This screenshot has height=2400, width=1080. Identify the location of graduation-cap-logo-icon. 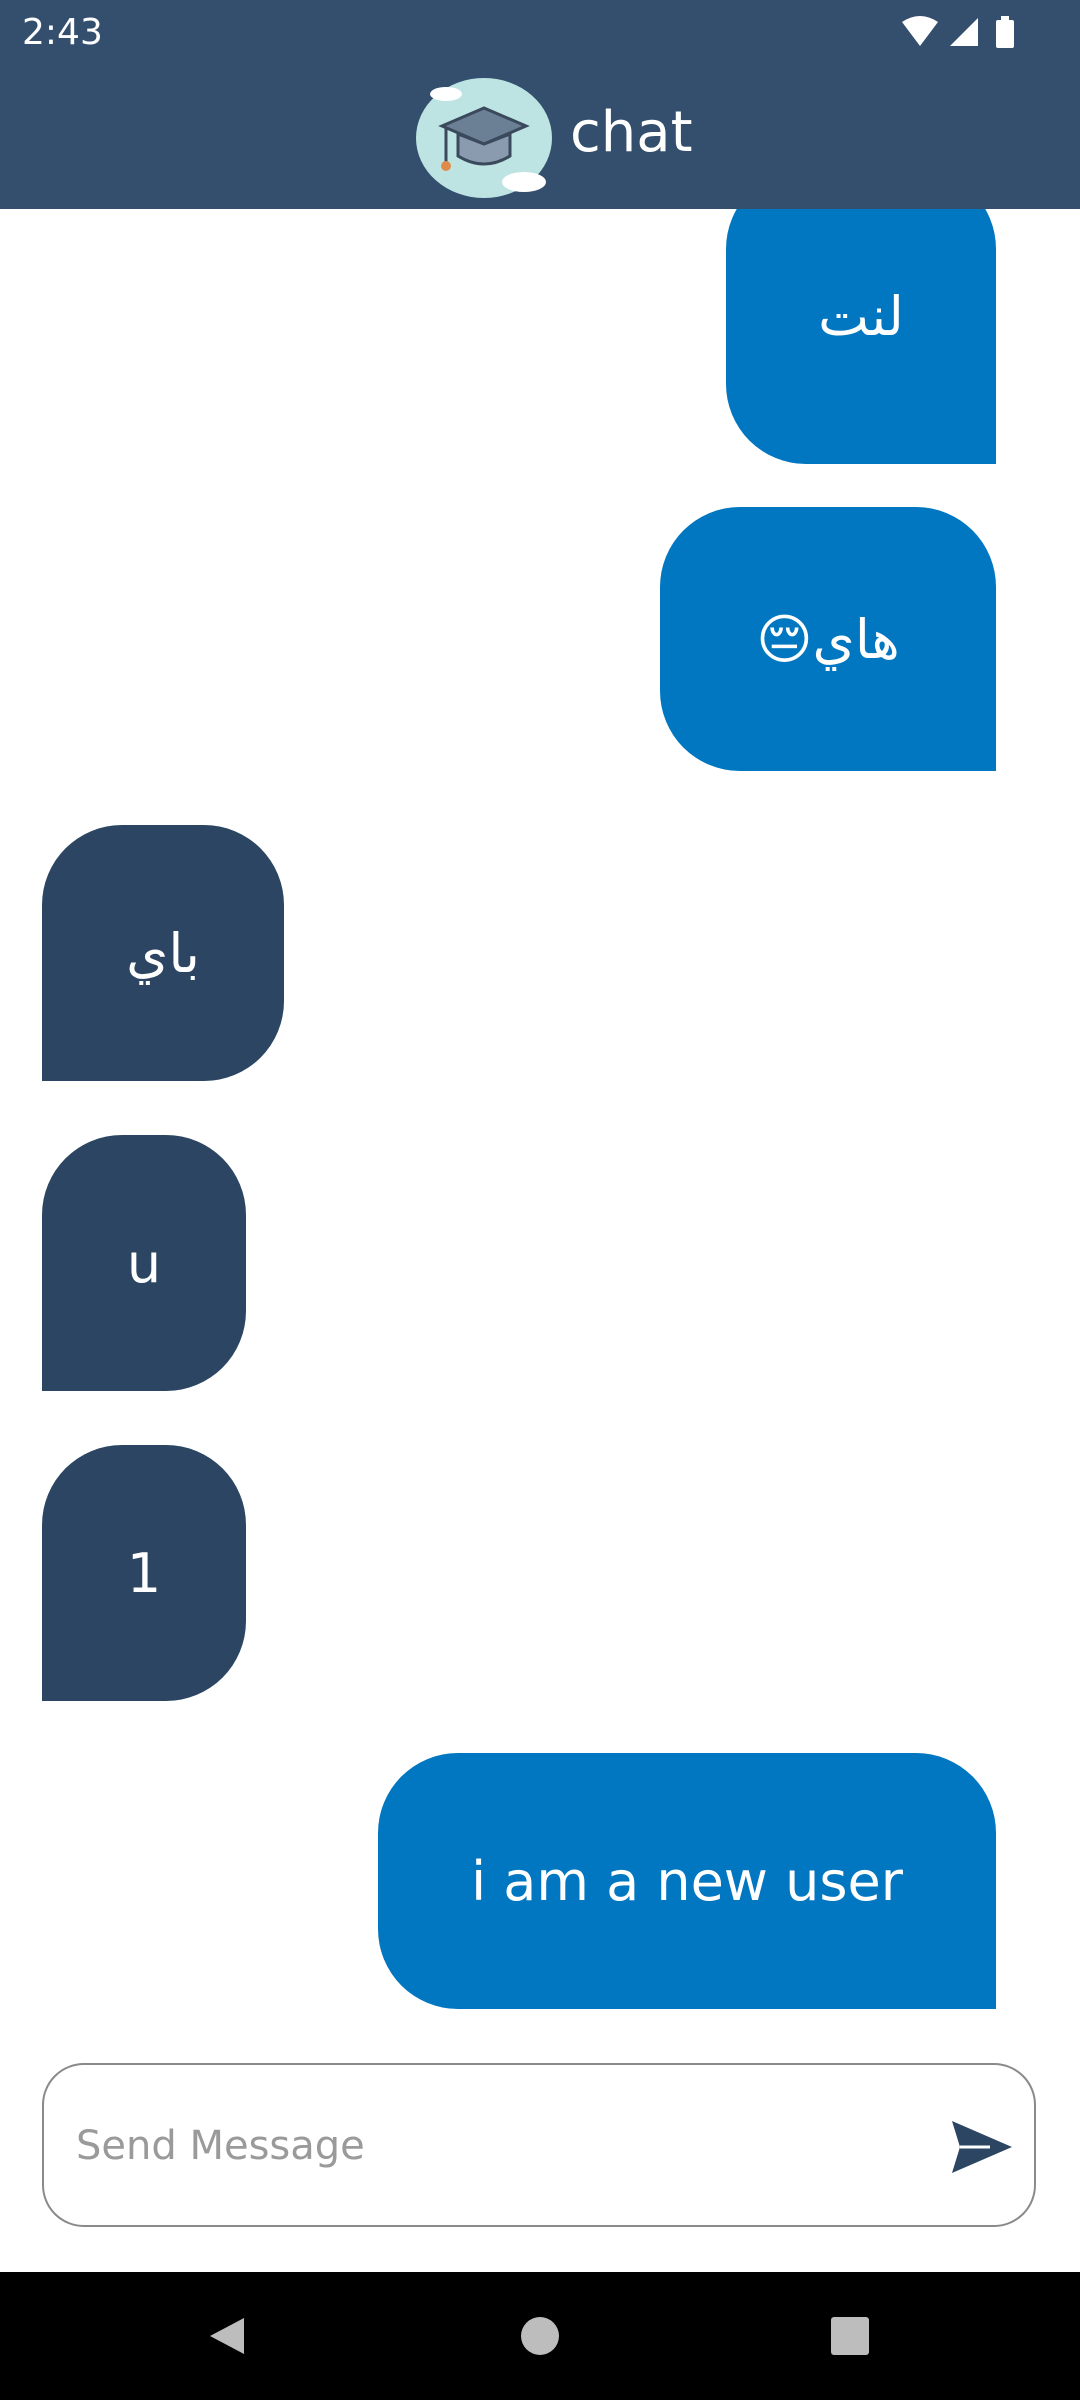
(484, 136).